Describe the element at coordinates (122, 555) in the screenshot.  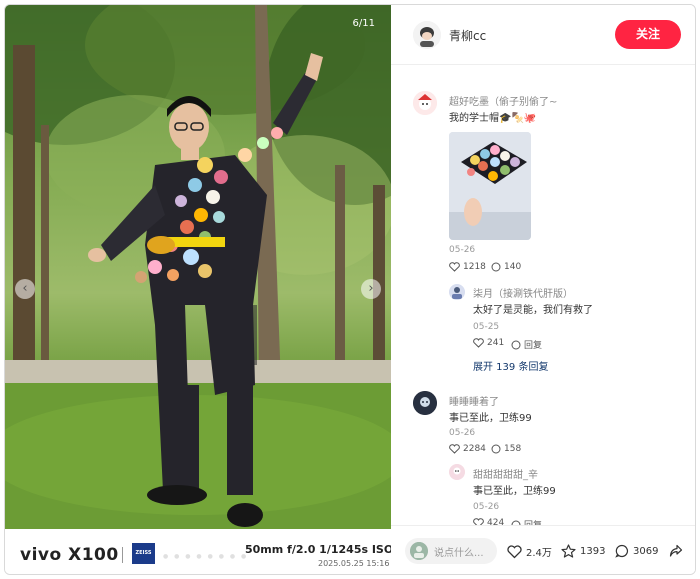
I see `watermark-divider` at that location.